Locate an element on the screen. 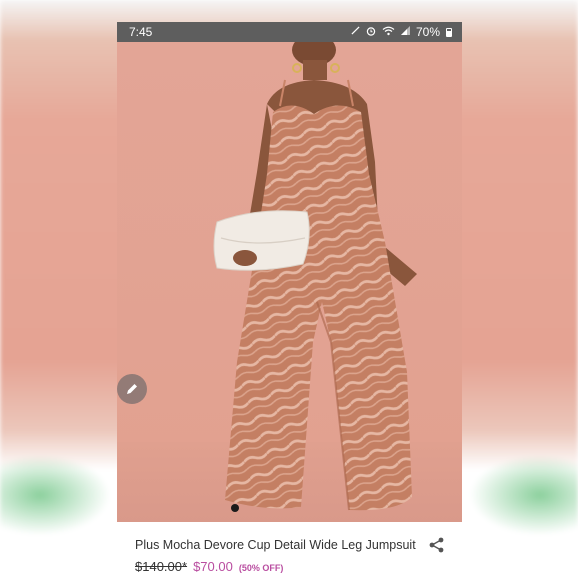 This screenshot has width=578, height=580. share-icon is located at coordinates (436, 545).